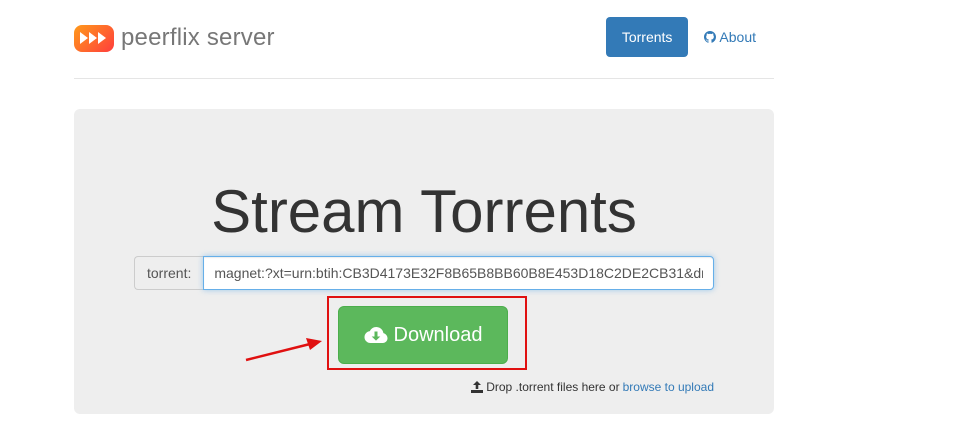 The height and width of the screenshot is (444, 965). I want to click on brand: peerflix server, so click(174, 38).